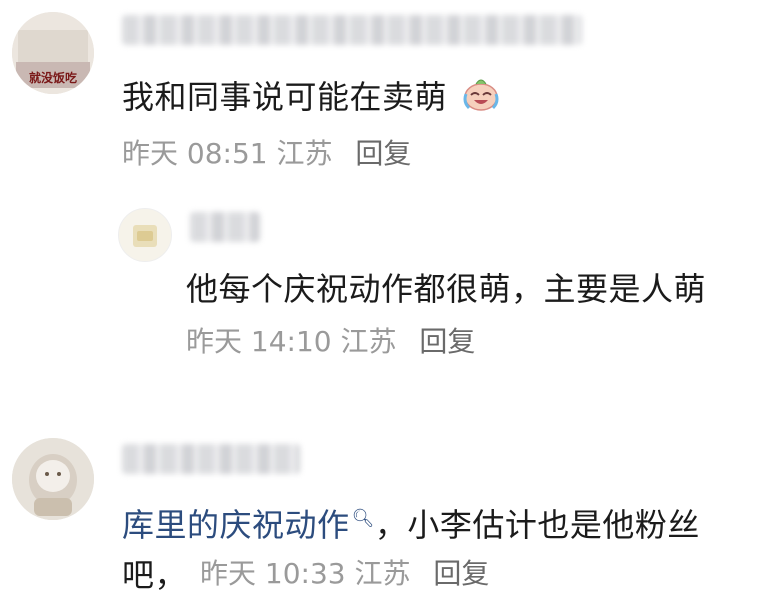  What do you see at coordinates (273, 573) in the screenshot?
I see `comment-time: 昨天 10:33` at bounding box center [273, 573].